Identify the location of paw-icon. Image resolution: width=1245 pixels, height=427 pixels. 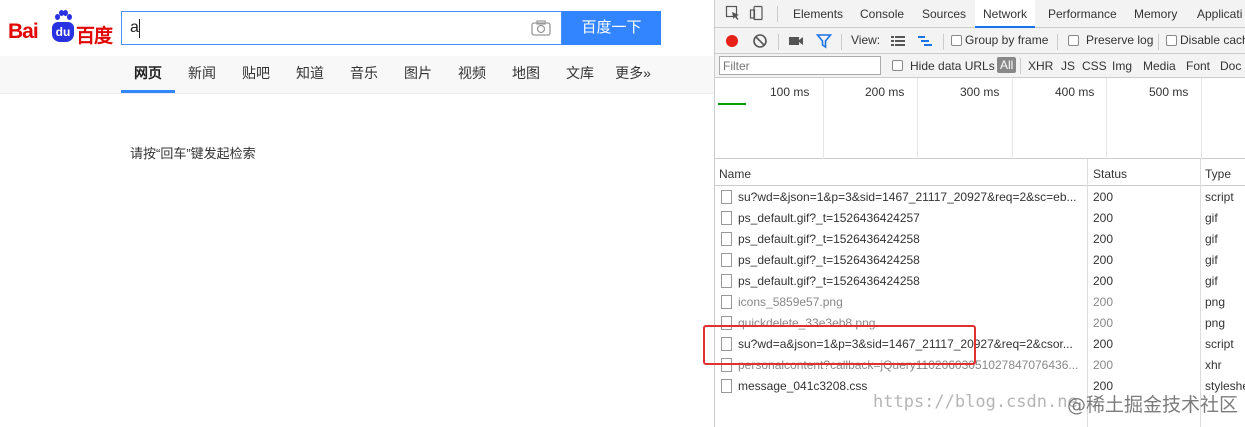
(63, 16).